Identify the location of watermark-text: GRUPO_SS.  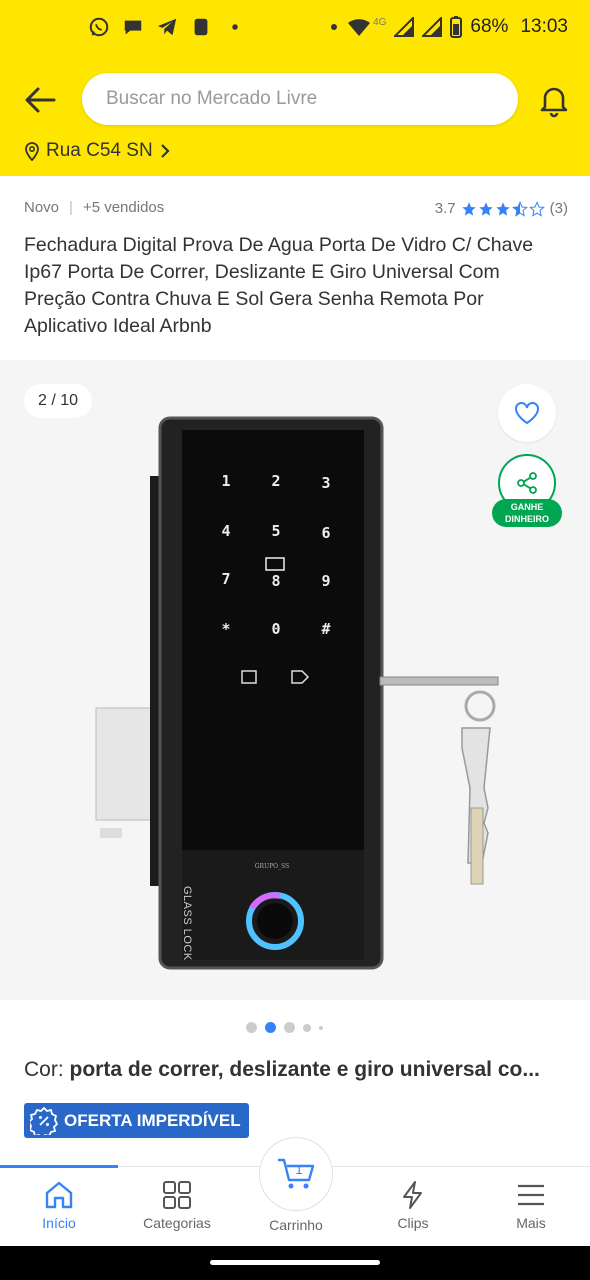
(272, 866).